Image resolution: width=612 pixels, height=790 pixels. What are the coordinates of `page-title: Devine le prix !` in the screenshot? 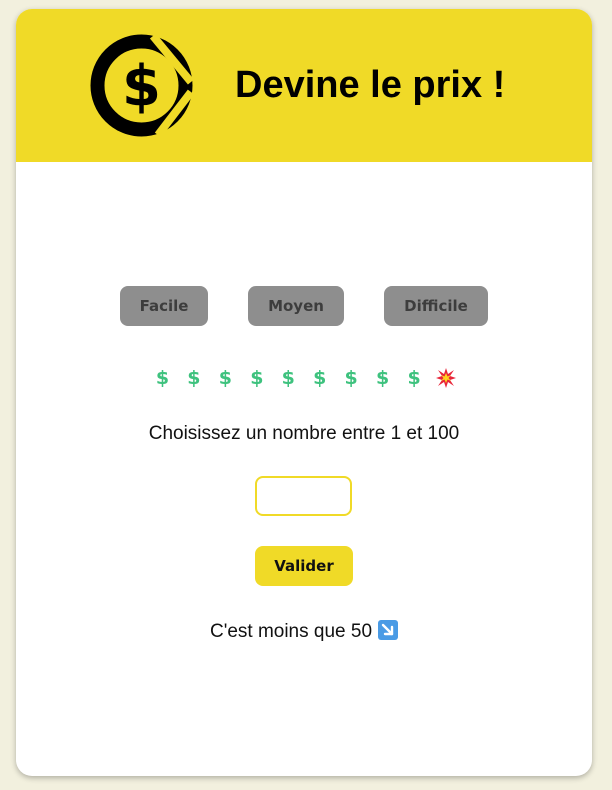 It's located at (370, 85).